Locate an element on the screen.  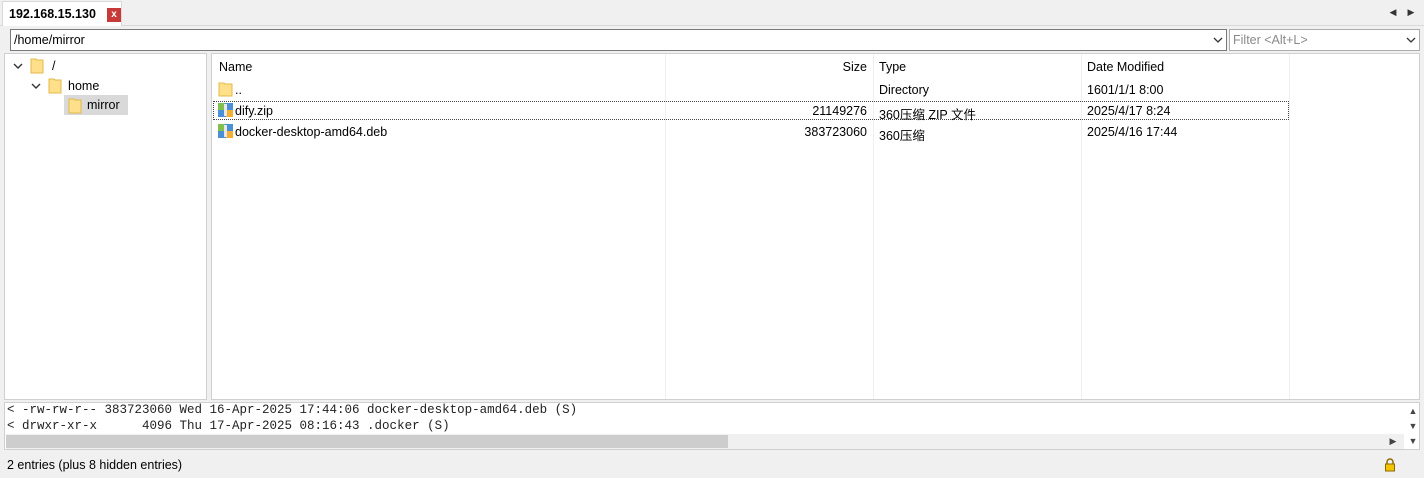
status-text: 2 entries (plus 8 hidden entries) is located at coordinates (95, 465).